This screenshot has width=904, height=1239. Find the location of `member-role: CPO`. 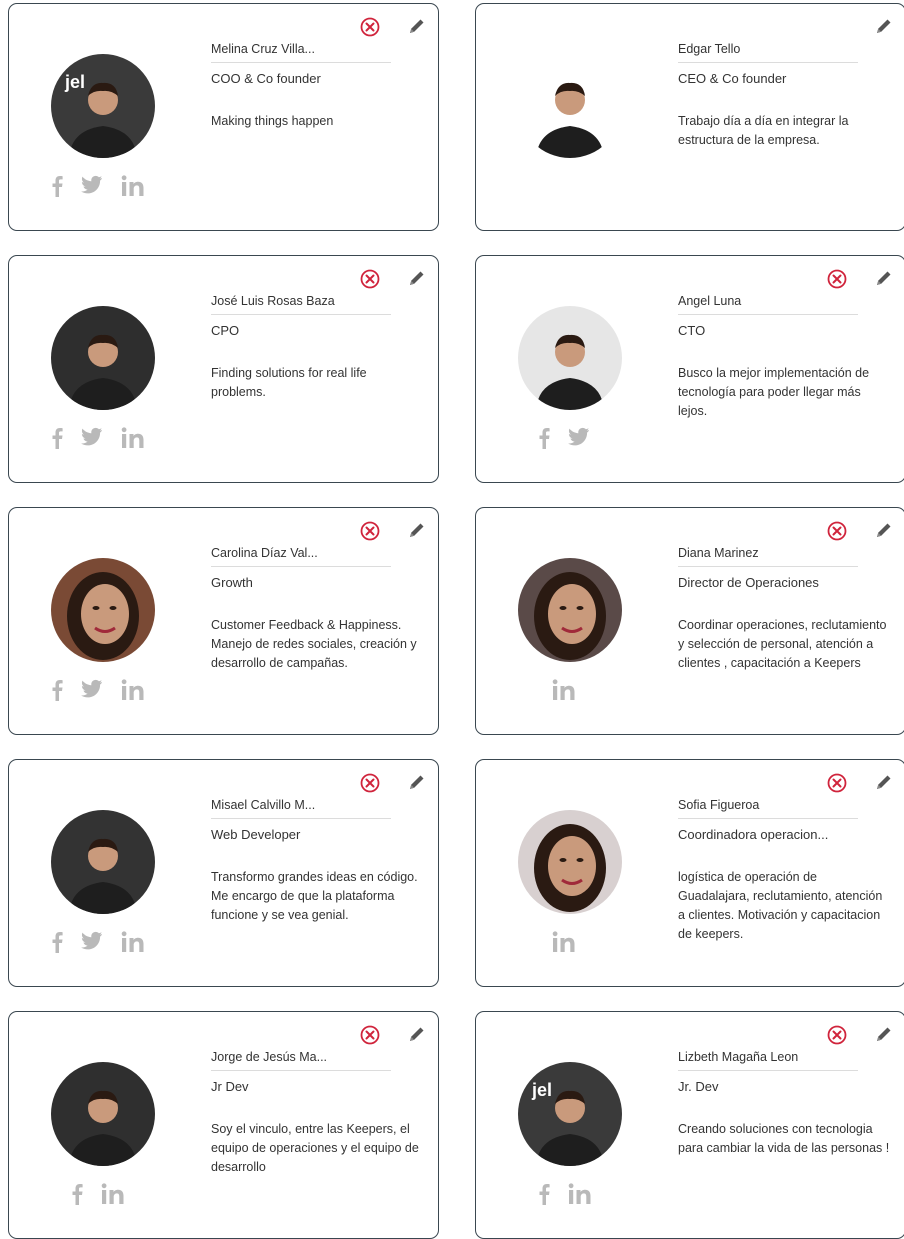

member-role: CPO is located at coordinates (225, 330).